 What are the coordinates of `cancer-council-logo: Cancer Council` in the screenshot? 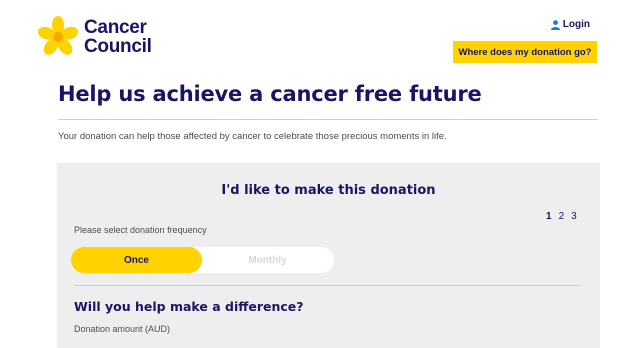 It's located at (96, 37).